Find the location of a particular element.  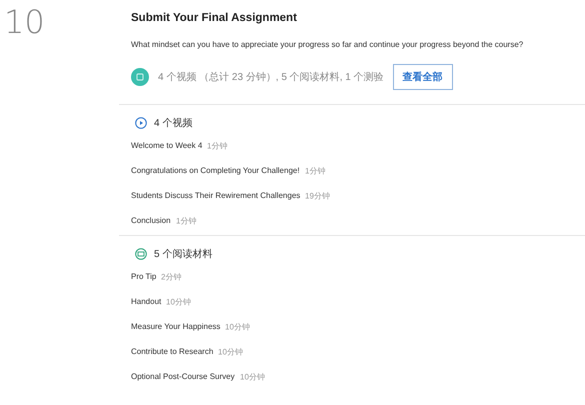

lesson-link: Measure Your Happiness is located at coordinates (175, 326).